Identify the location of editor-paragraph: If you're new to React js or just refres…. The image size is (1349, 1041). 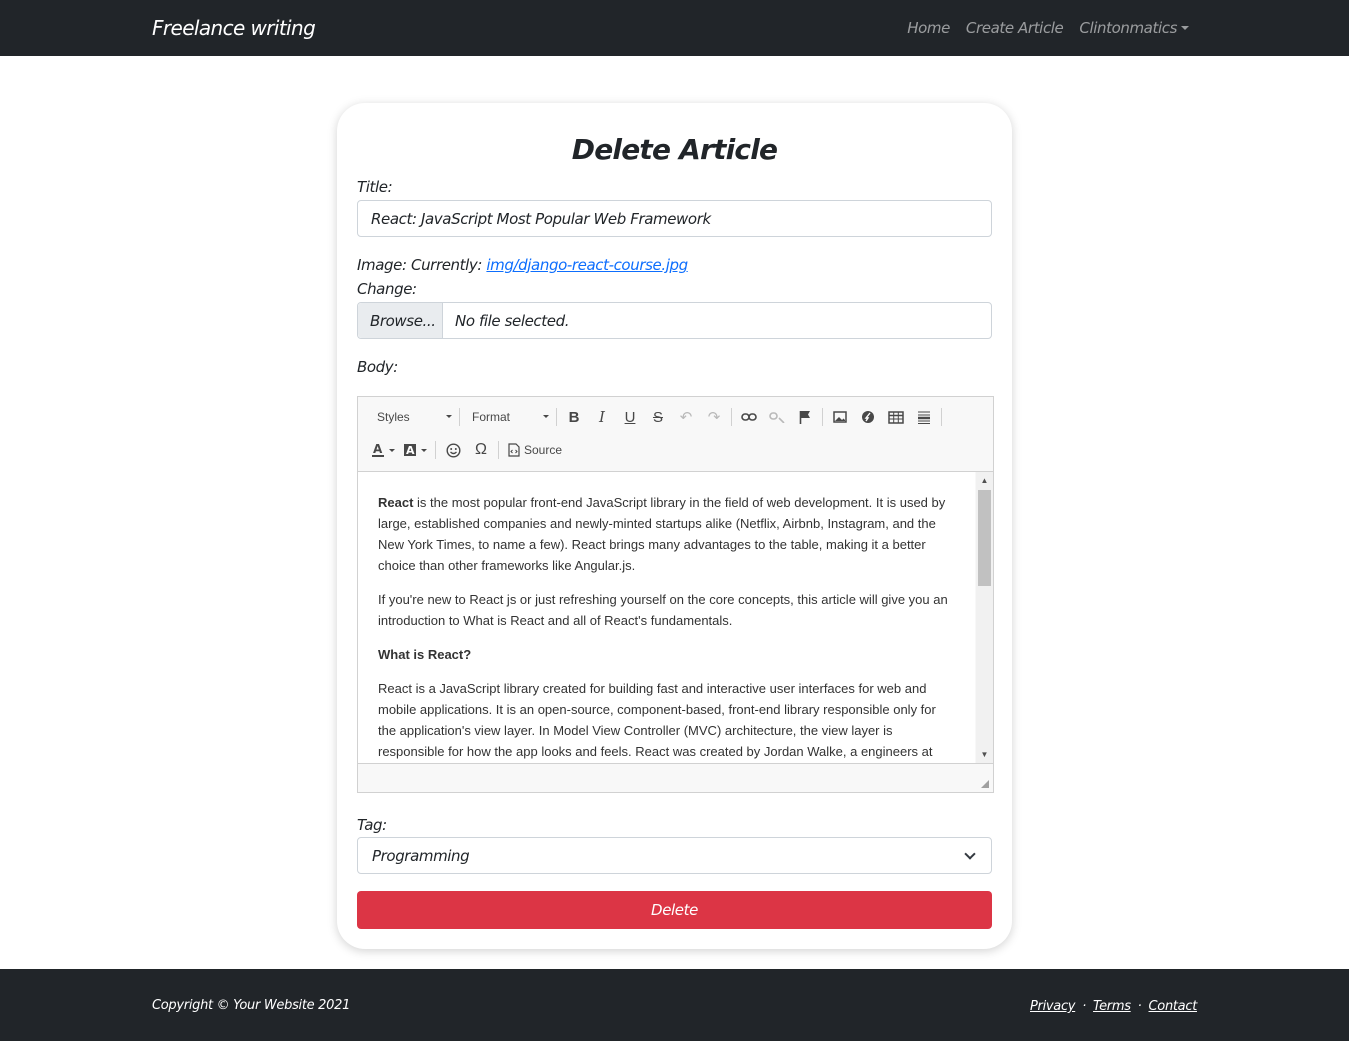
(666, 610).